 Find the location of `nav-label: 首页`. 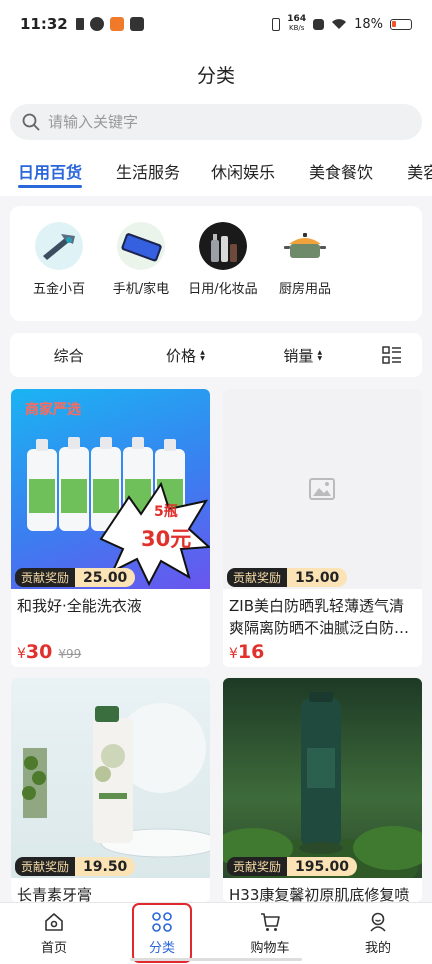

nav-label: 首页 is located at coordinates (53, 948).